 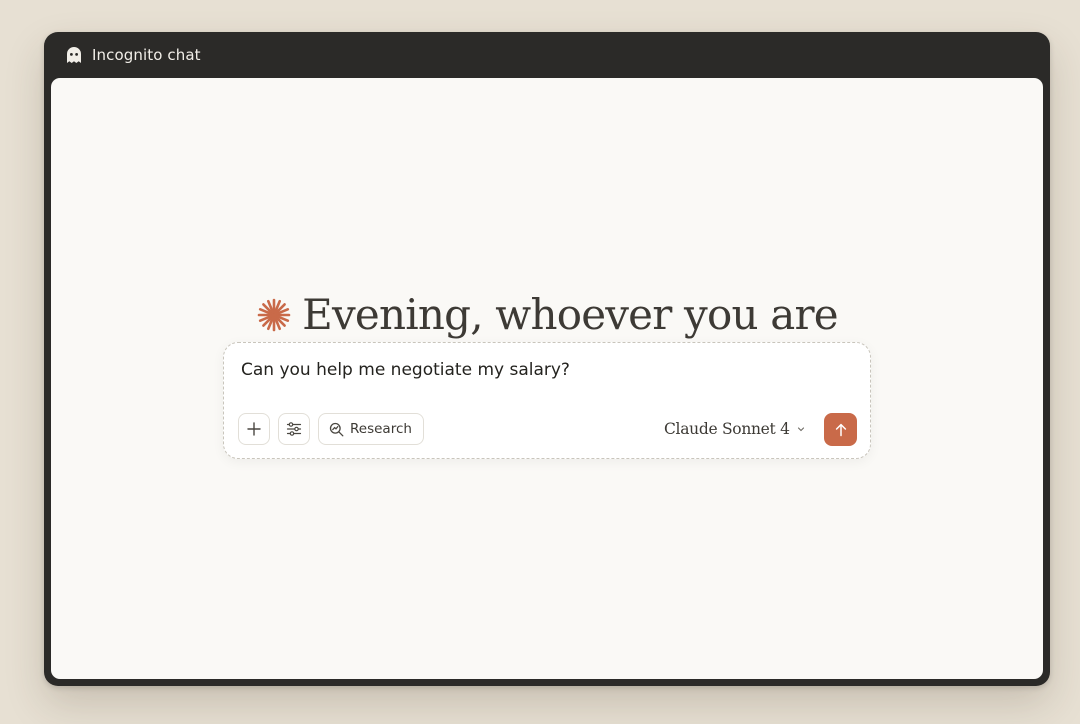 I want to click on send-button, so click(x=840, y=429).